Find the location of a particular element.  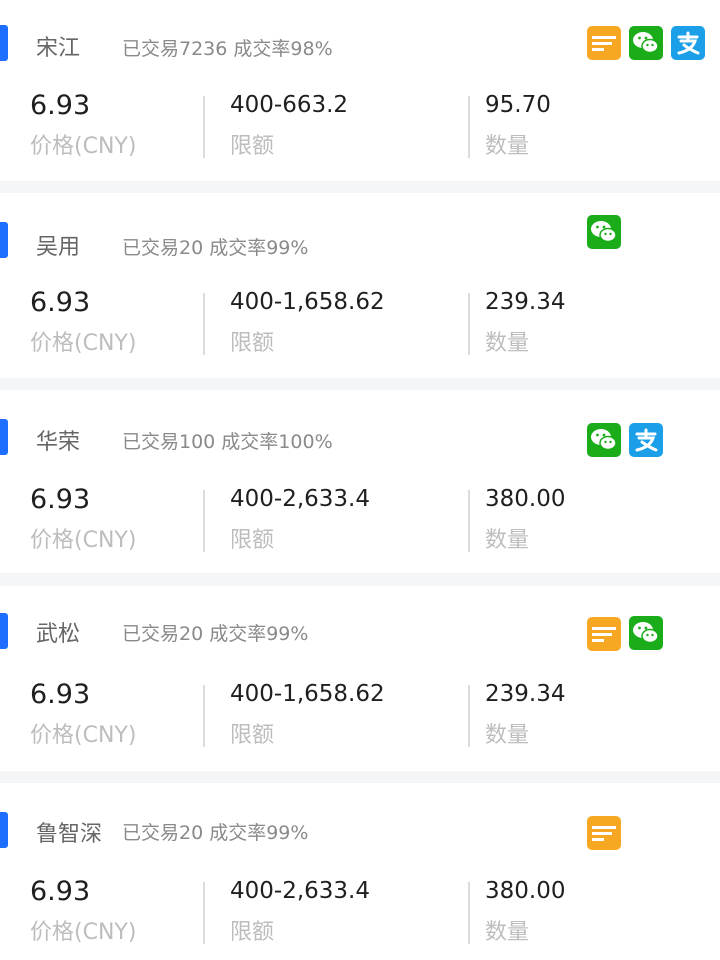

merchant-name: 宋江 is located at coordinates (58, 48).